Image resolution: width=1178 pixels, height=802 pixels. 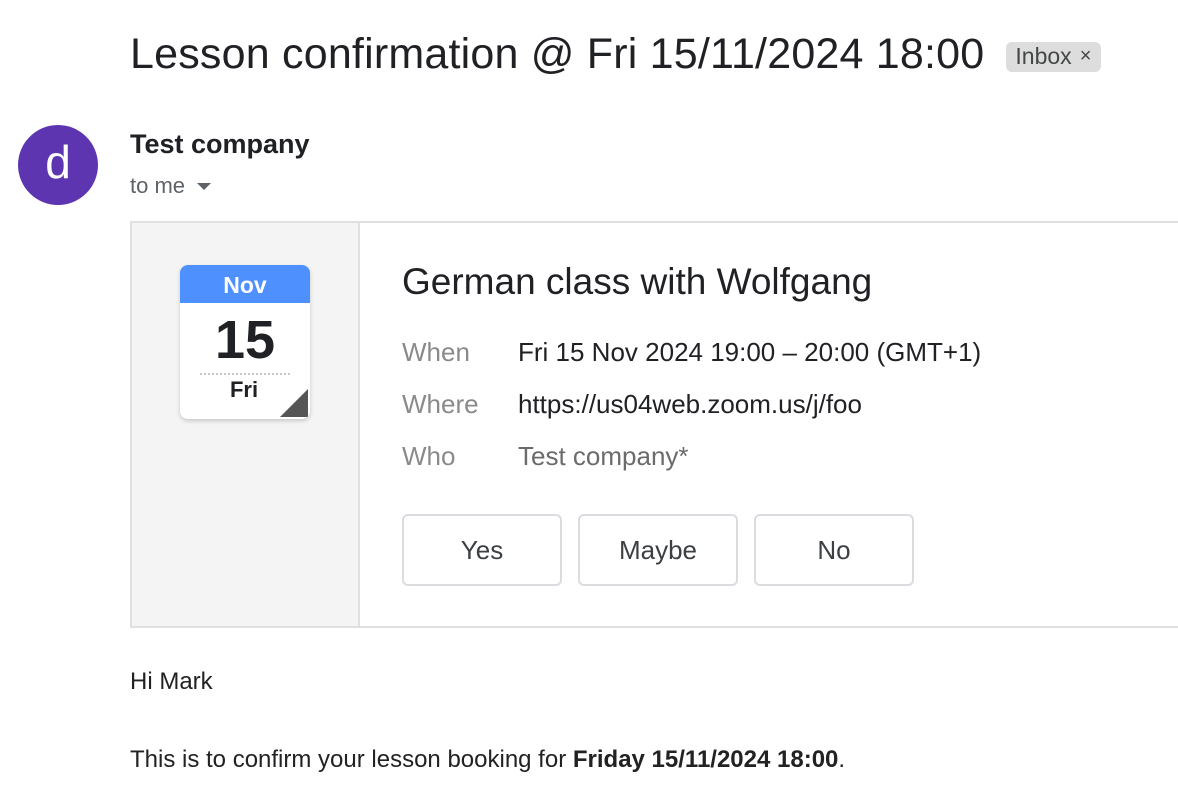 I want to click on detail-row-who: Who Test company*, so click(x=545, y=456).